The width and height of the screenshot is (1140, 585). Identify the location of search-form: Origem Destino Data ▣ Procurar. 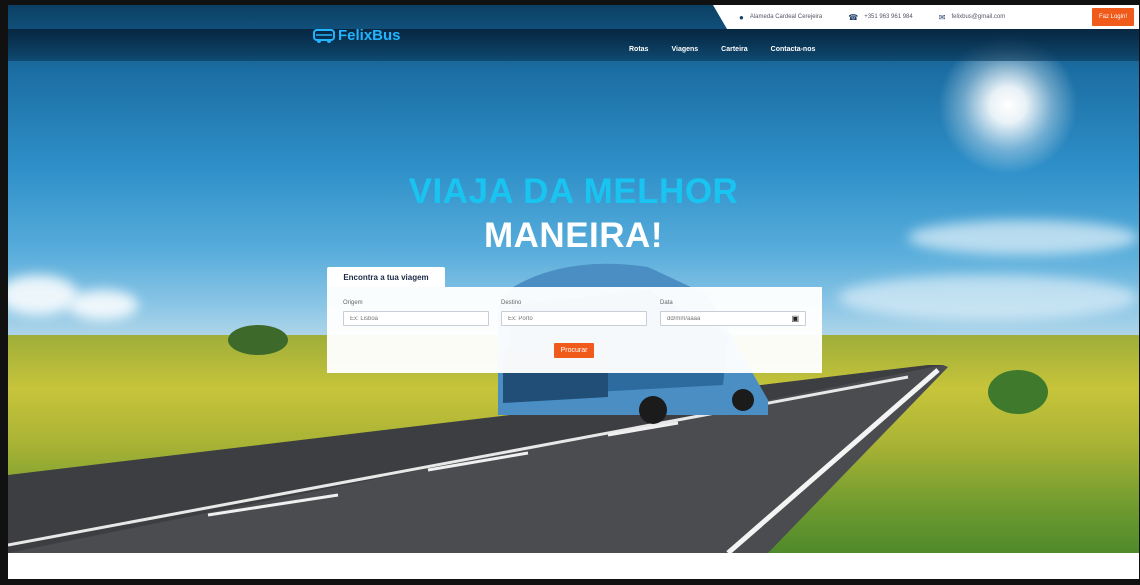
(574, 330).